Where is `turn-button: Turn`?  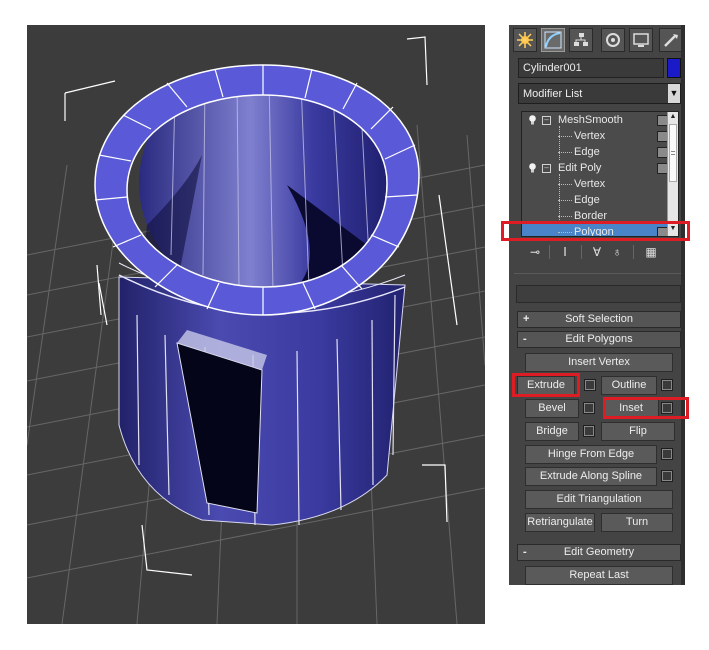 turn-button: Turn is located at coordinates (637, 522).